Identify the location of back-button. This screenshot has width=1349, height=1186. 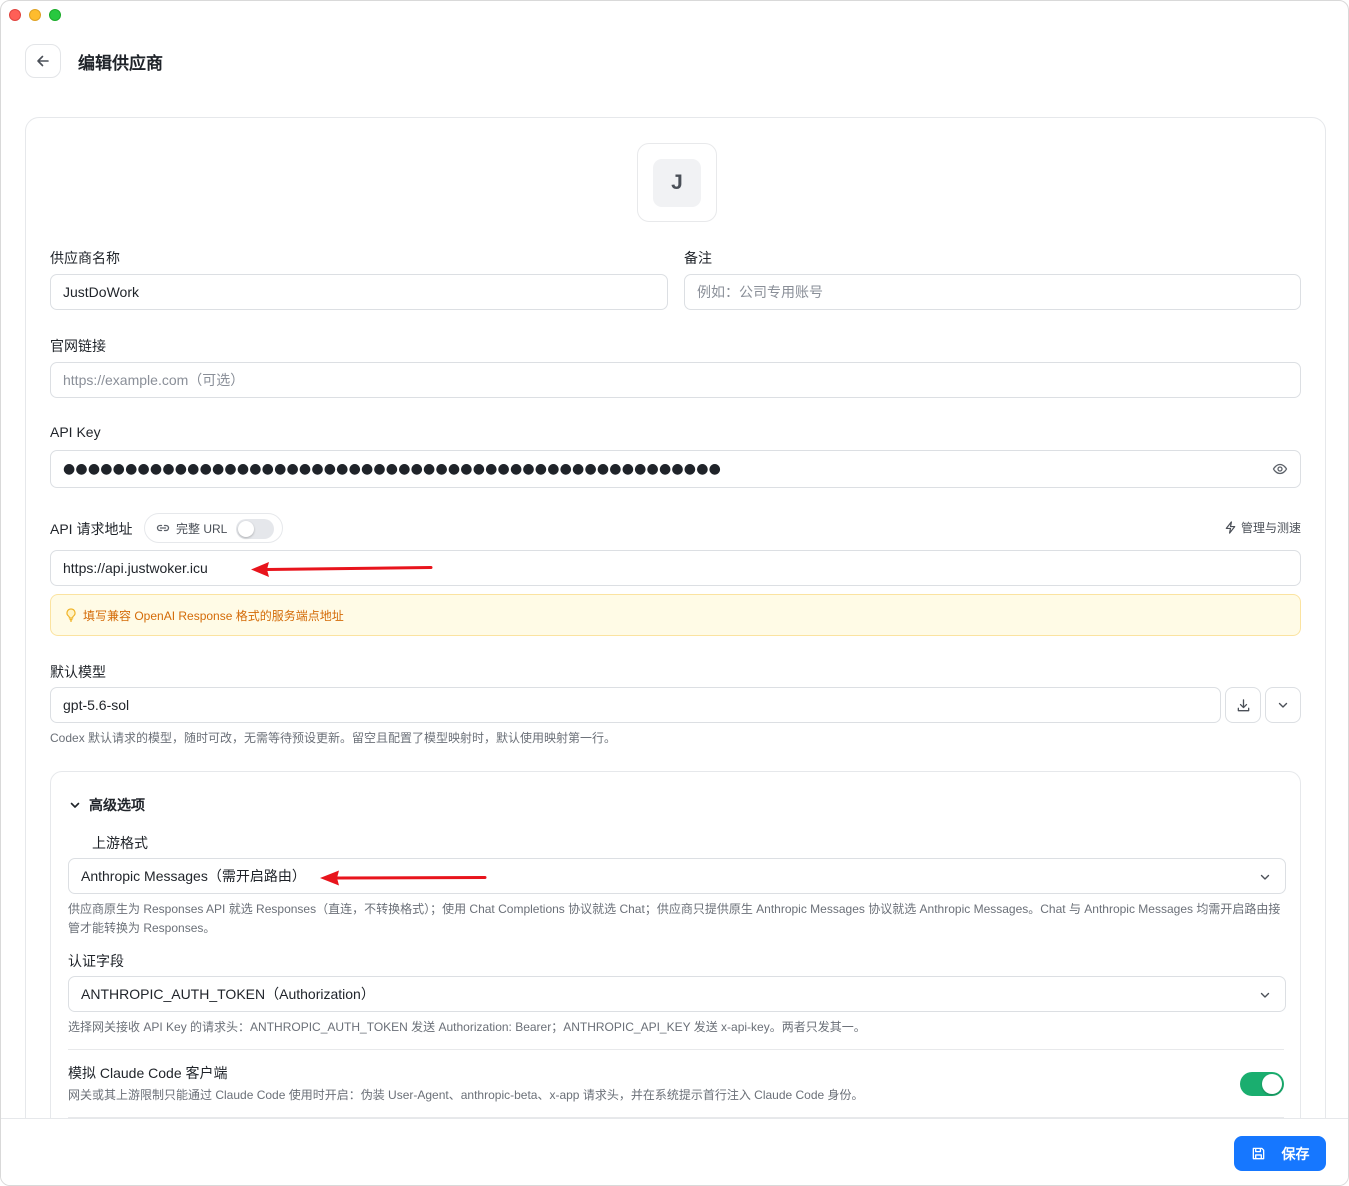
(43, 61).